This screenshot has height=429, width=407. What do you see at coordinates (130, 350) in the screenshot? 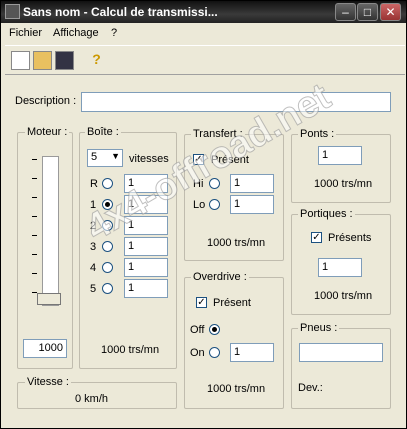
I see `boite-result: 1000 trs/mn` at bounding box center [130, 350].